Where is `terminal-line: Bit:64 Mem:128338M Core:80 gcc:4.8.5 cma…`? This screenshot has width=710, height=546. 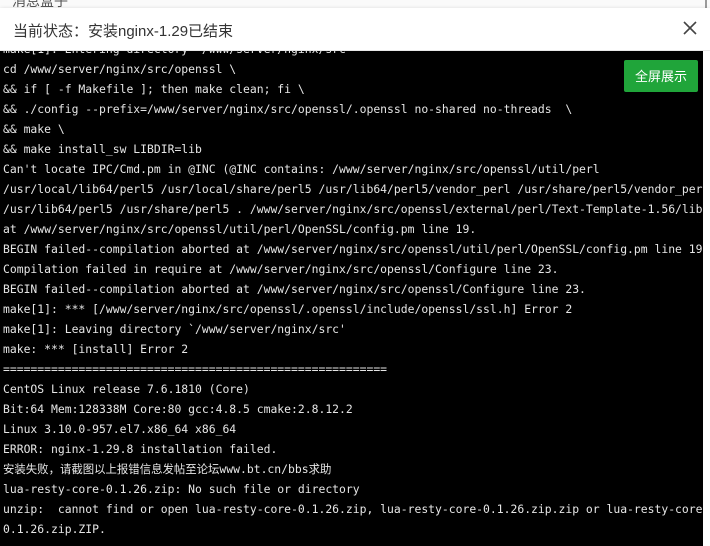 terminal-line: Bit:64 Mem:128338M Core:80 gcc:4.8.5 cma… is located at coordinates (178, 409).